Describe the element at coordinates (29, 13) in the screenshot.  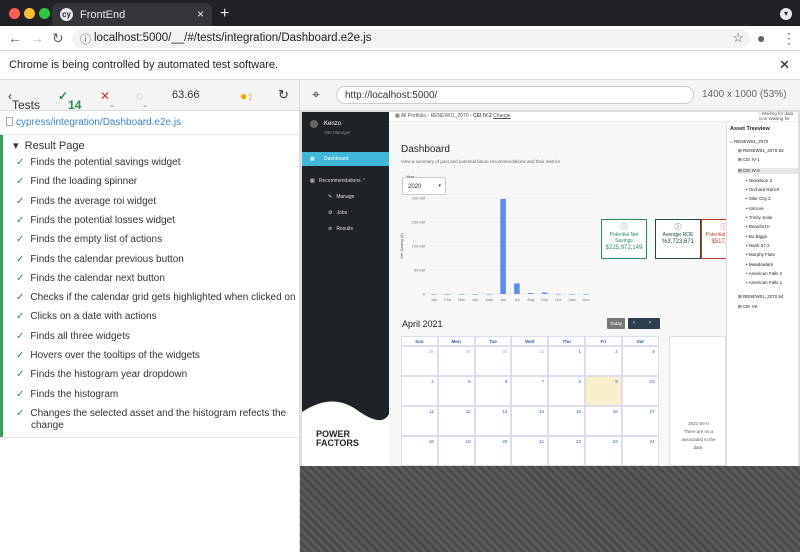
I see `minimize-window-icon` at that location.